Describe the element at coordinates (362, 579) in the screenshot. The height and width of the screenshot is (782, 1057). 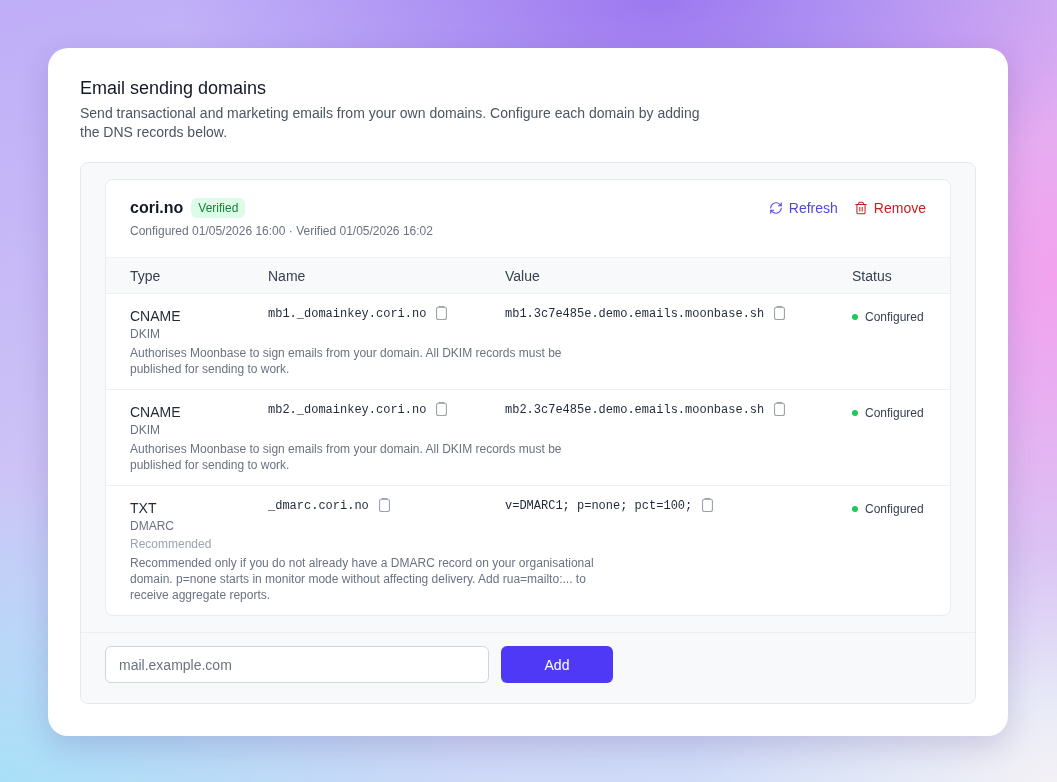
I see `record-description: Recommended only if you do not already have a DMARC record on your organisational domain. p=none starts in monitor mode without affecting delivery. Add rua=mailto:... to receive aggregate reports.` at that location.